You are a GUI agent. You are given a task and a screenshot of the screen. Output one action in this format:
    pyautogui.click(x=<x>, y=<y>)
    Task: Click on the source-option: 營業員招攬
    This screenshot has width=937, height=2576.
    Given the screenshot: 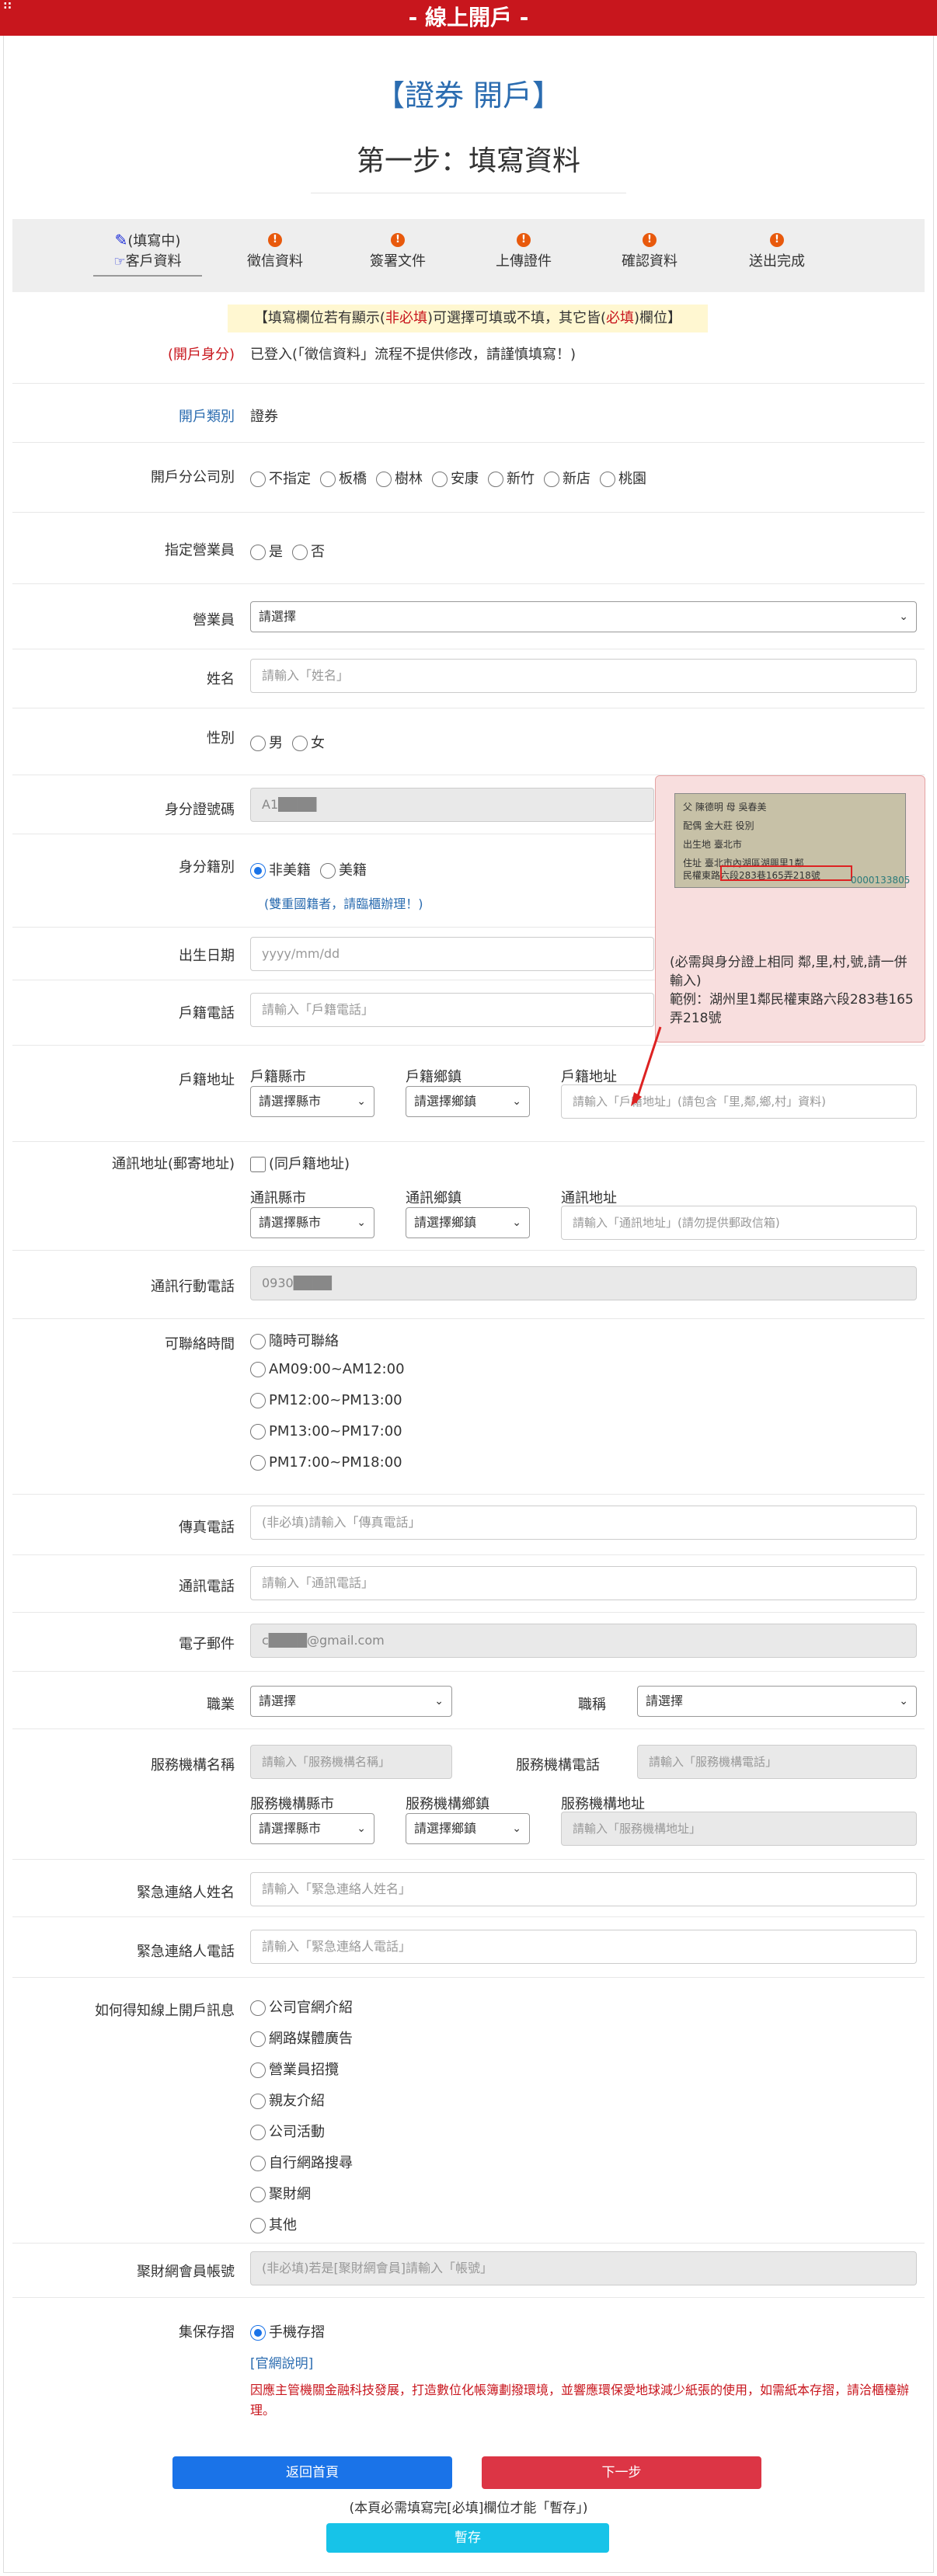 What is the action you would take?
    pyautogui.click(x=294, y=2069)
    